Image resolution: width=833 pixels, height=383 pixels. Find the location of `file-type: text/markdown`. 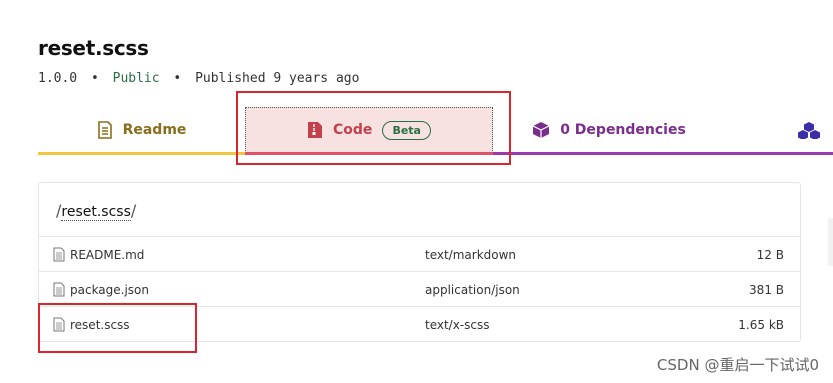

file-type: text/markdown is located at coordinates (471, 255).